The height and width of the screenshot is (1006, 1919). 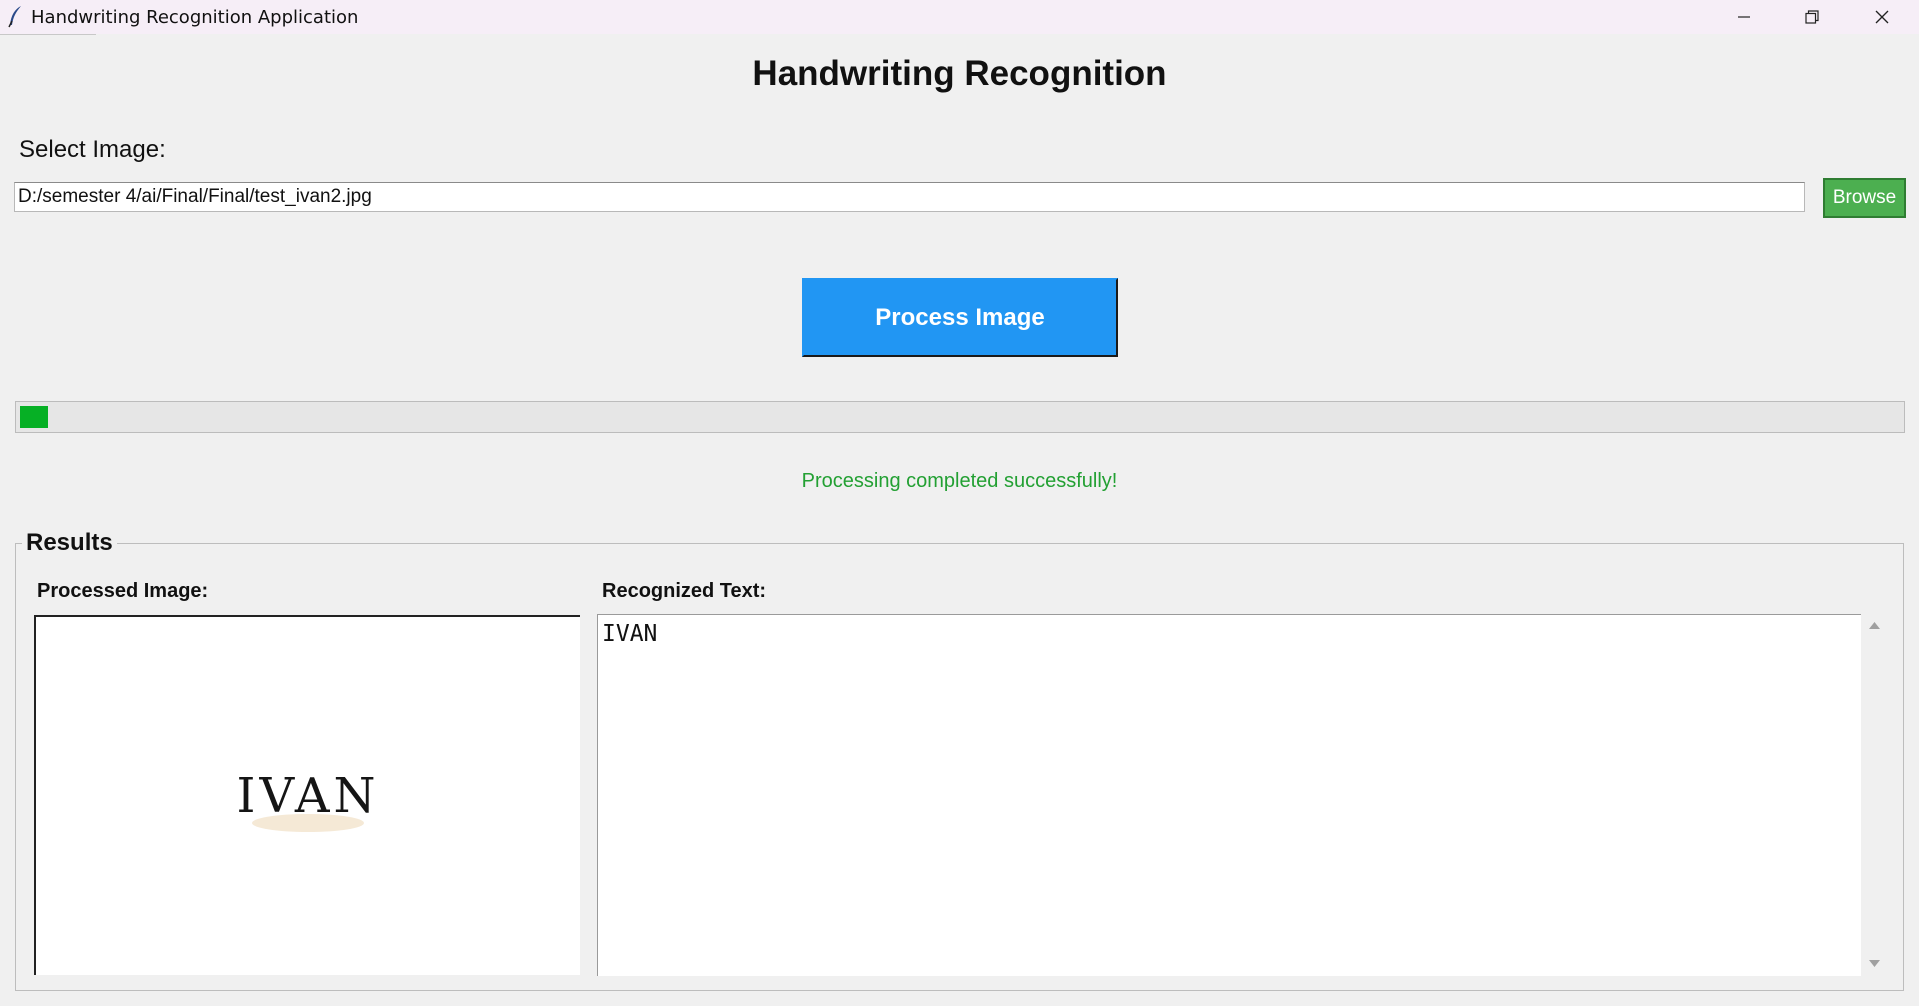 I want to click on restore-icon, so click(x=1812, y=17).